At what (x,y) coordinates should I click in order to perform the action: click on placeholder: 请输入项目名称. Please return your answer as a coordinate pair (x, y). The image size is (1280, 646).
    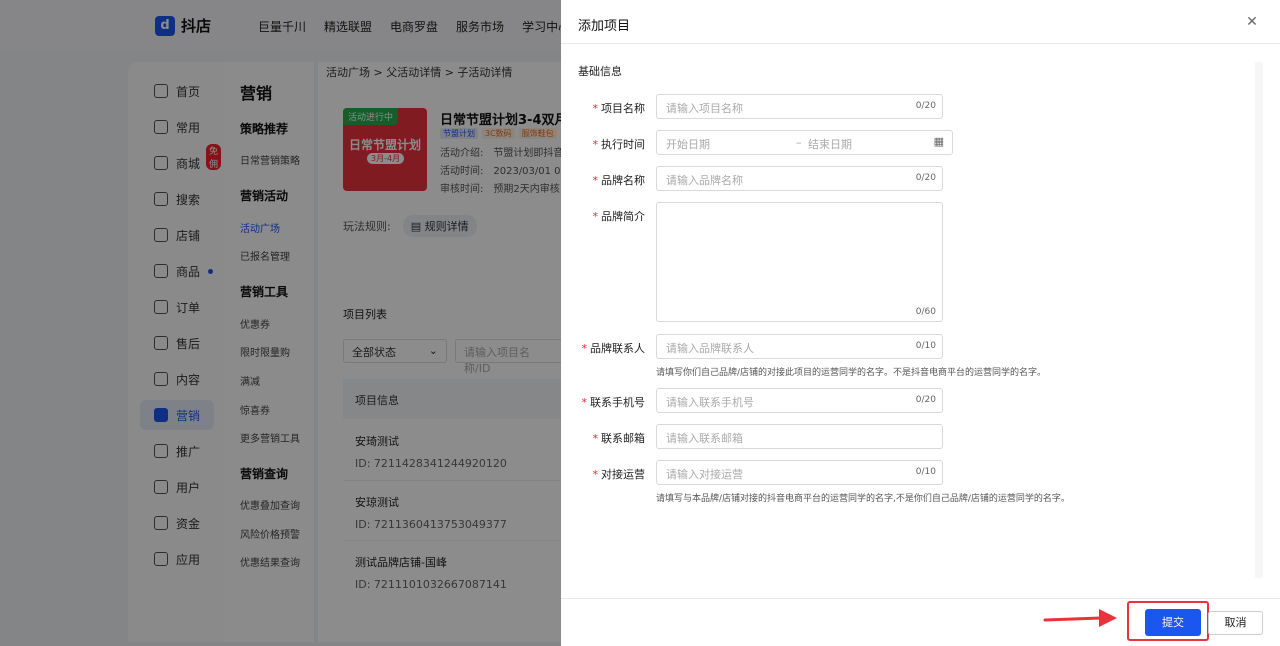
    Looking at the image, I should click on (704, 108).